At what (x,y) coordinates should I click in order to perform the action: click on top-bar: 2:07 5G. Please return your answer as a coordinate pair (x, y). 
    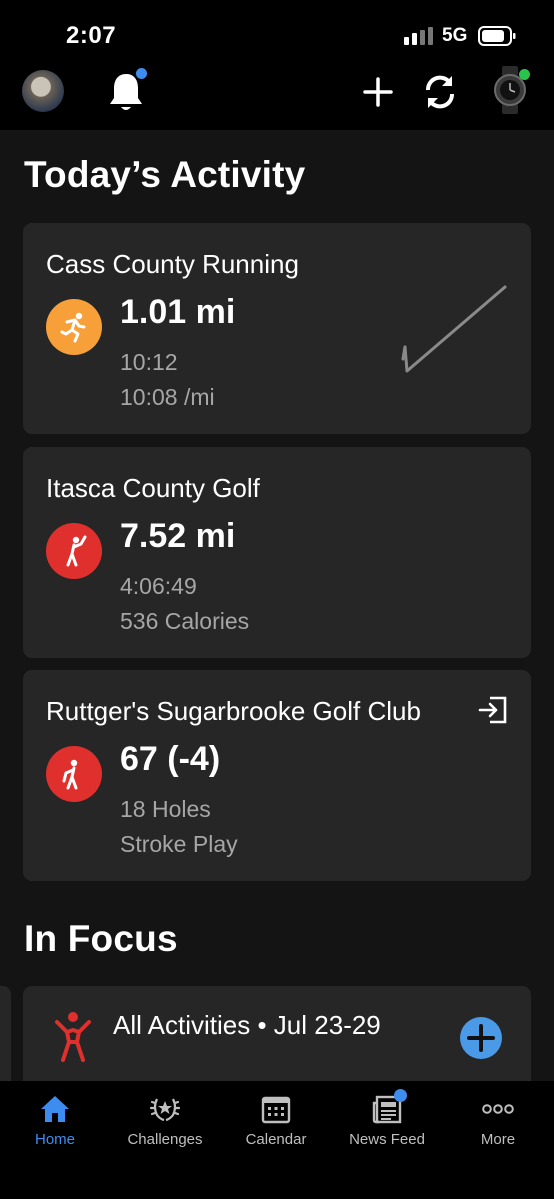
    Looking at the image, I should click on (277, 65).